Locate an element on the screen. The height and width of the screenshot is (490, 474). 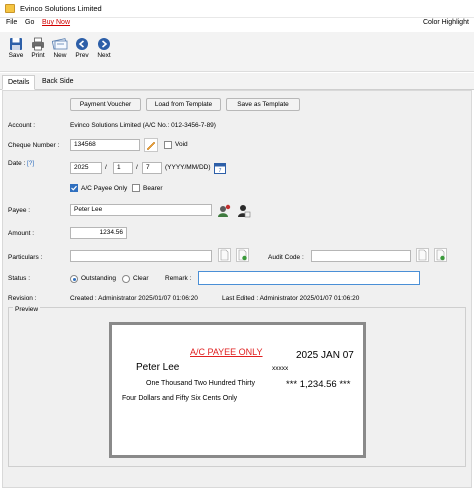
save-label: Save is located at coordinates (16, 55).